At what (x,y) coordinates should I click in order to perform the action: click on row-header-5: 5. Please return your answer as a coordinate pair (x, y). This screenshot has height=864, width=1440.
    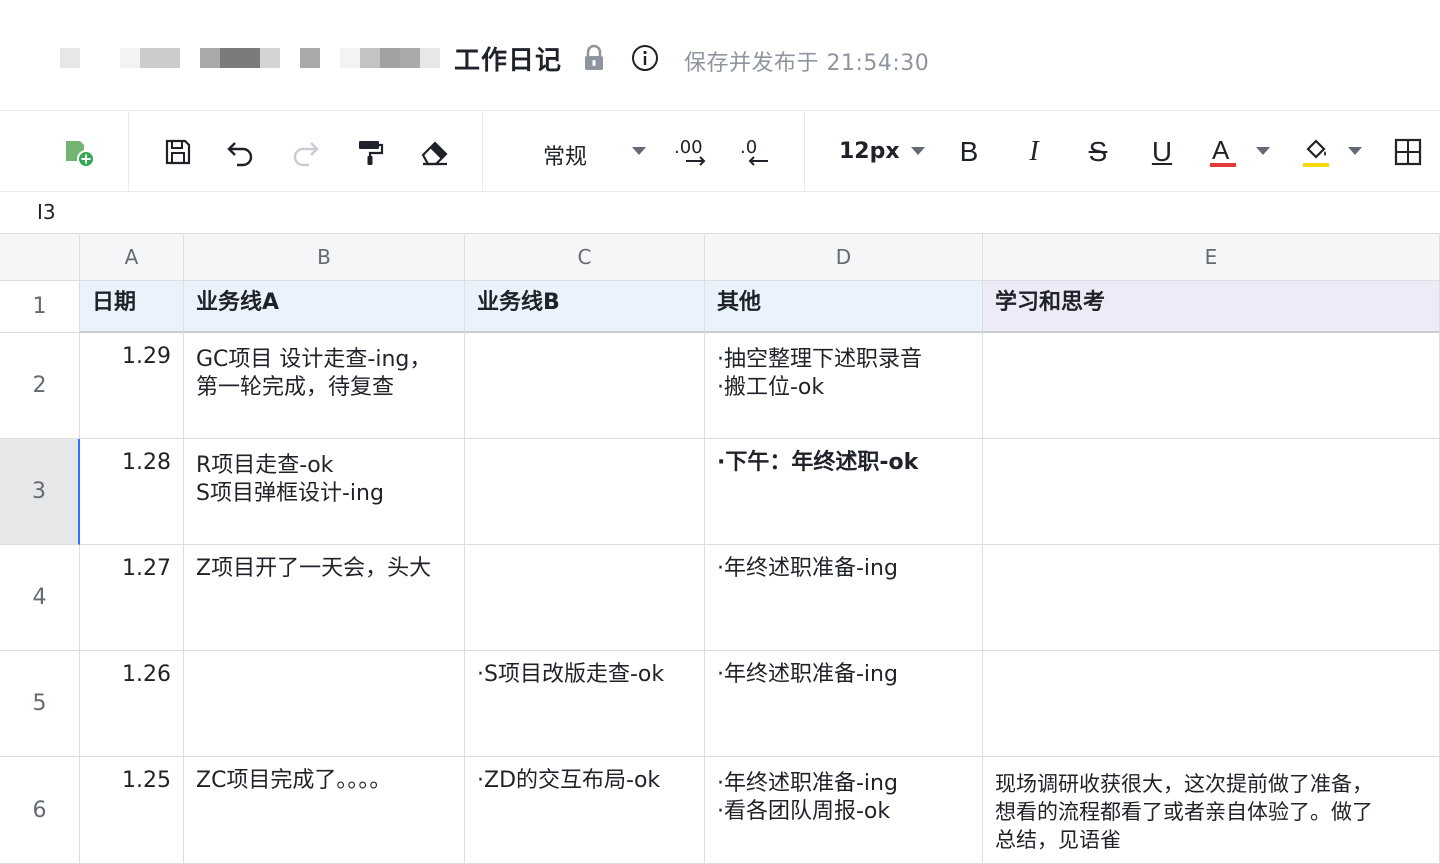
    Looking at the image, I should click on (40, 704).